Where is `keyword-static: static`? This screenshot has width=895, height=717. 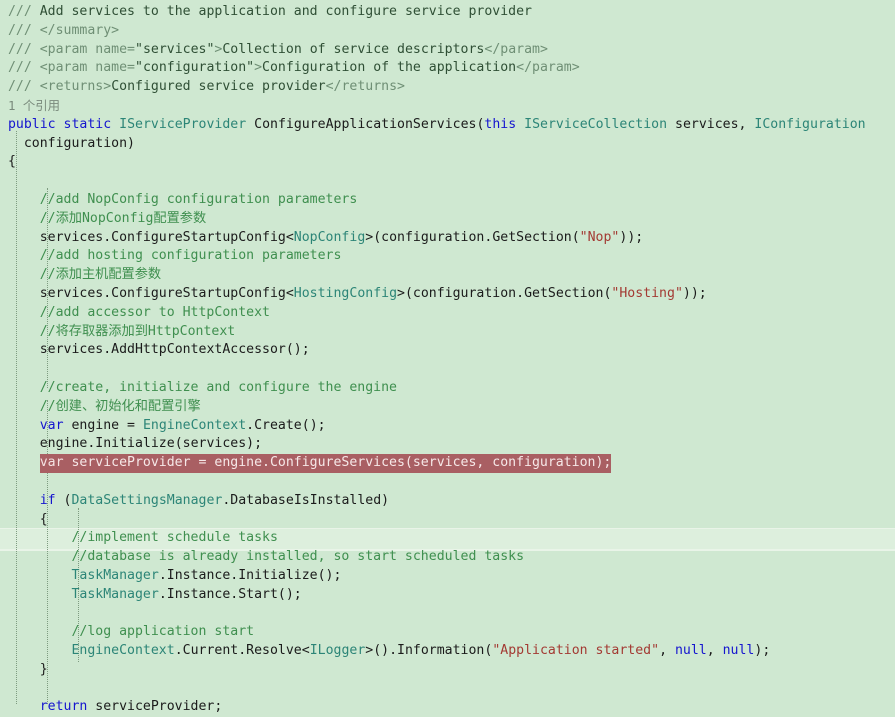 keyword-static: static is located at coordinates (87, 124).